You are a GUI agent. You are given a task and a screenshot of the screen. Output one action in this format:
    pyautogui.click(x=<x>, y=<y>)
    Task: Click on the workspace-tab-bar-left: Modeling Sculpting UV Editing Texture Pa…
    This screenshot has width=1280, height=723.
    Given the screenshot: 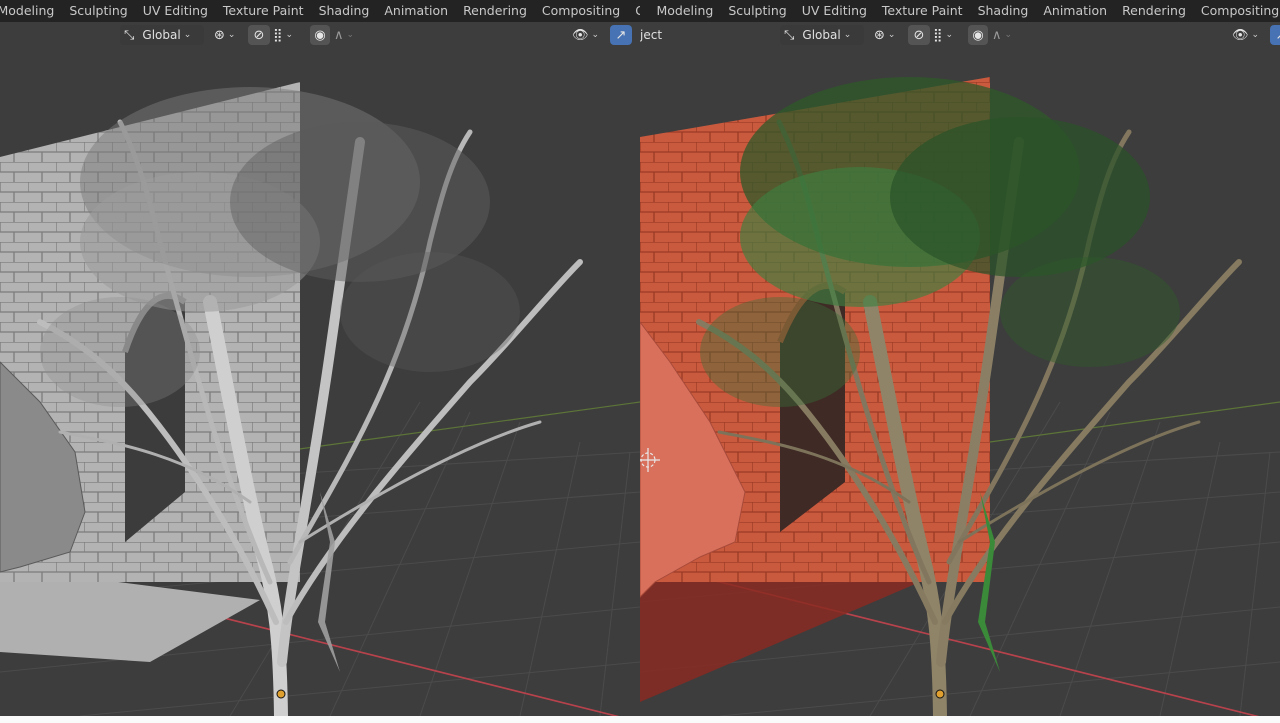 What is the action you would take?
    pyautogui.click(x=320, y=11)
    